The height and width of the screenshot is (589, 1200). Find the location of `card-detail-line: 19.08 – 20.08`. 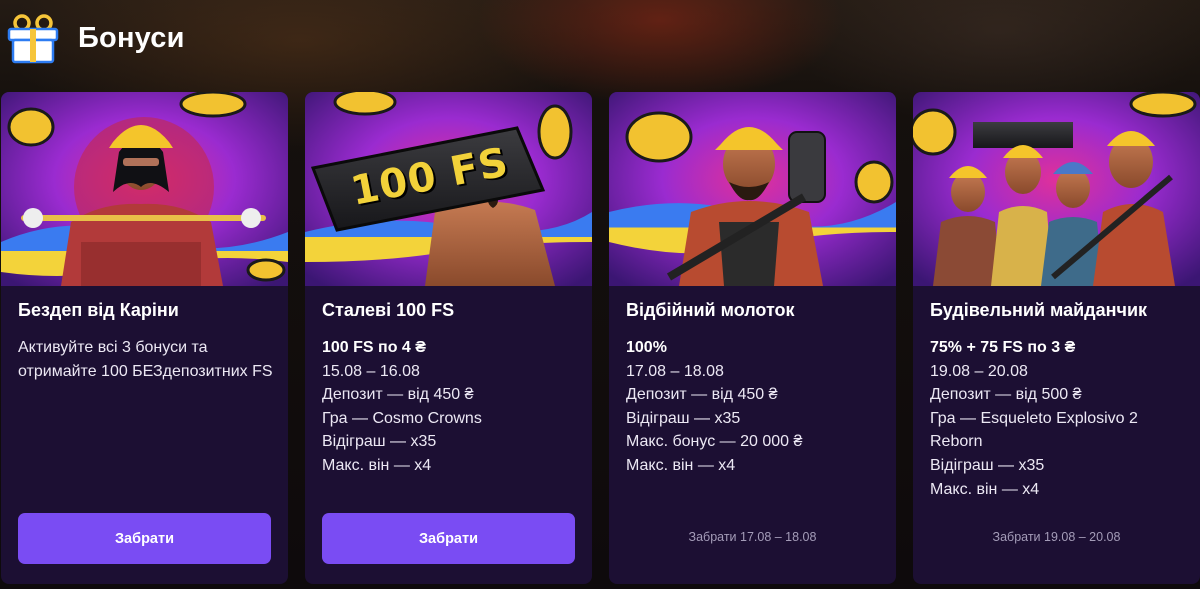

card-detail-line: 19.08 – 20.08 is located at coordinates (979, 371).